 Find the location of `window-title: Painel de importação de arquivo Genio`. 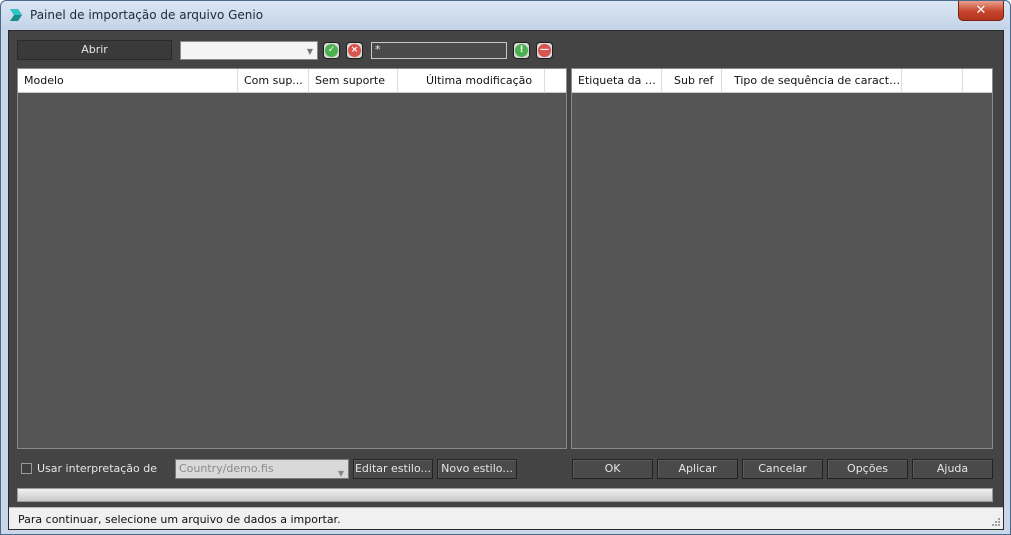

window-title: Painel de importação de arquivo Genio is located at coordinates (147, 15).